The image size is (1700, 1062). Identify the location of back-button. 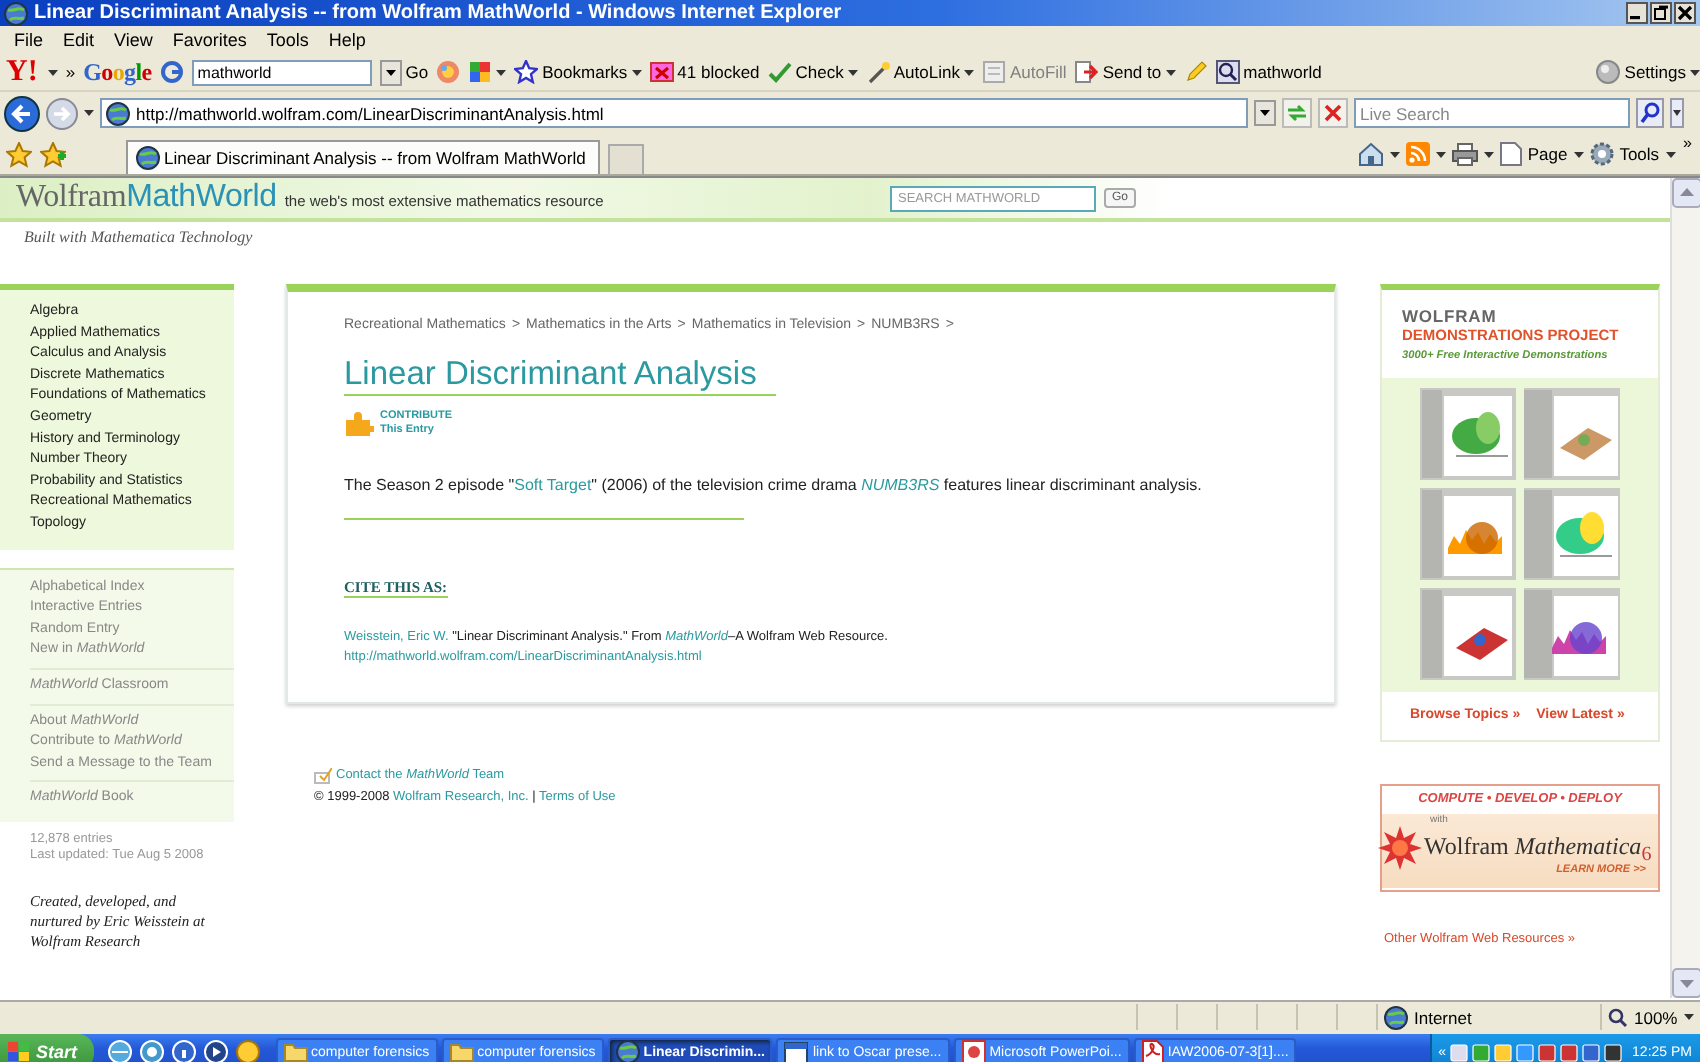
(22, 113).